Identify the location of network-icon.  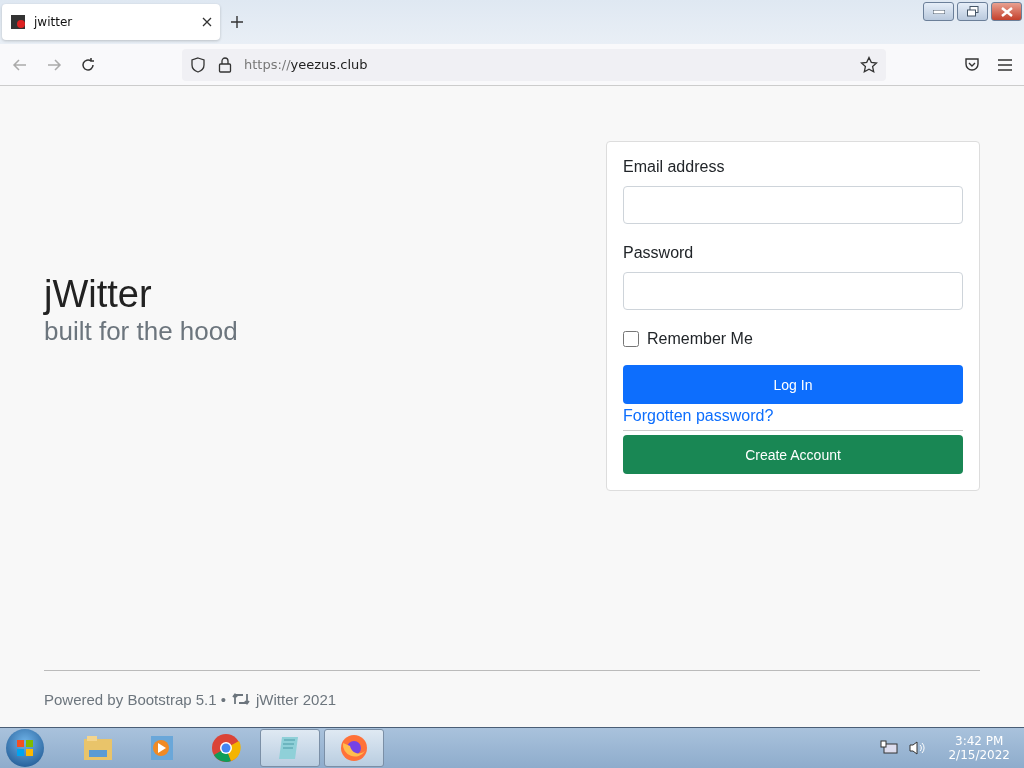
(889, 748).